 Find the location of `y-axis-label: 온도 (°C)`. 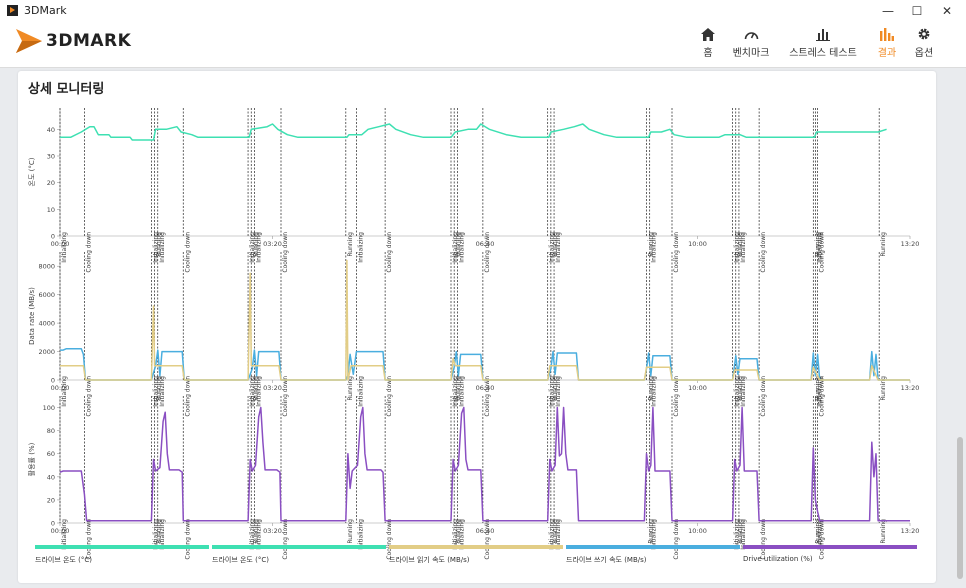

y-axis-label: 온도 (°C) is located at coordinates (32, 171).